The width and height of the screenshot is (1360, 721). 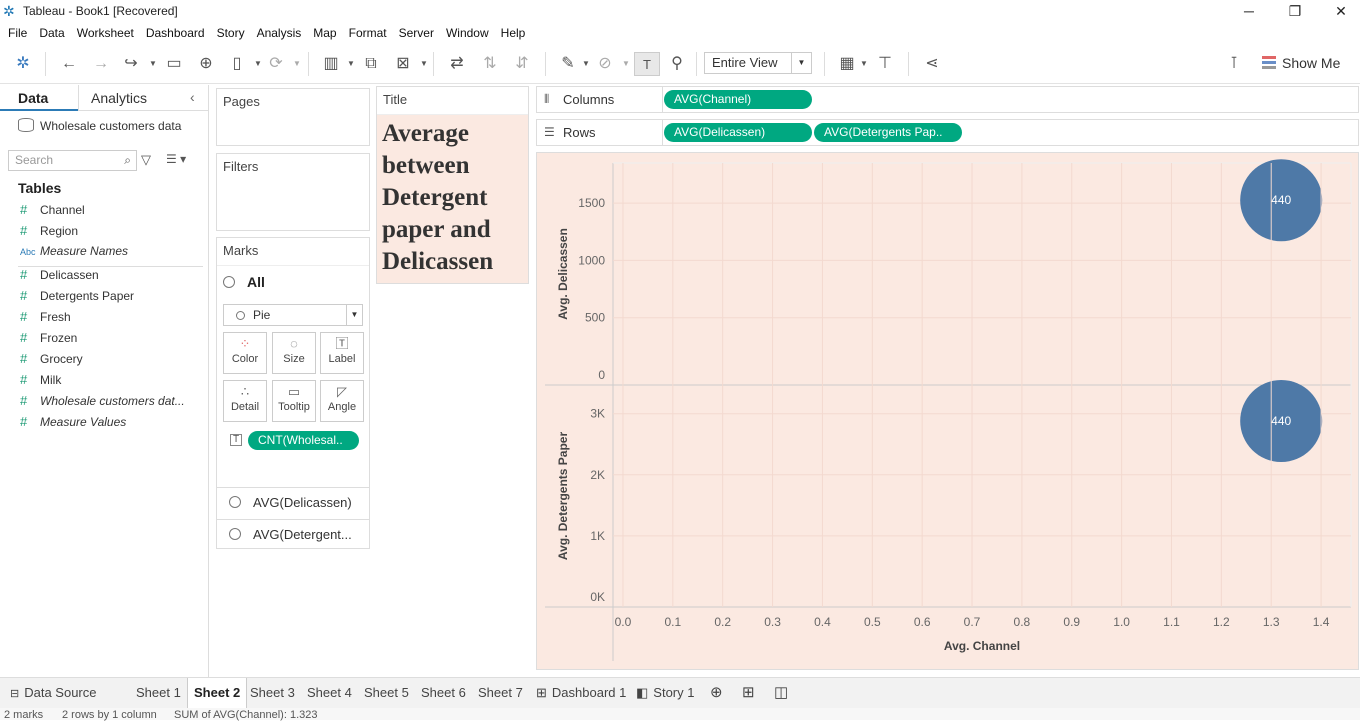 What do you see at coordinates (847, 64) in the screenshot?
I see `show-cards-icon: ▦` at bounding box center [847, 64].